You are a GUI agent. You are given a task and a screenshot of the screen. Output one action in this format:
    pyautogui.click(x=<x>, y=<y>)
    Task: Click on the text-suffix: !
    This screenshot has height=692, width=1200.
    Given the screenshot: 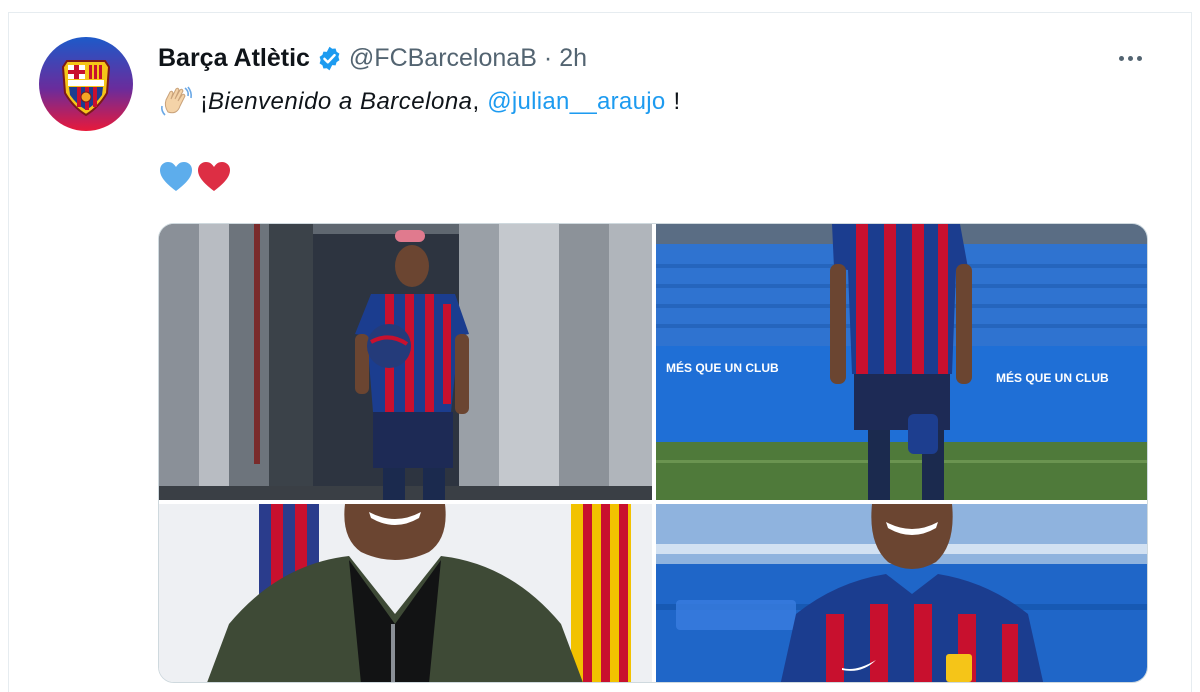 What is the action you would take?
    pyautogui.click(x=677, y=101)
    